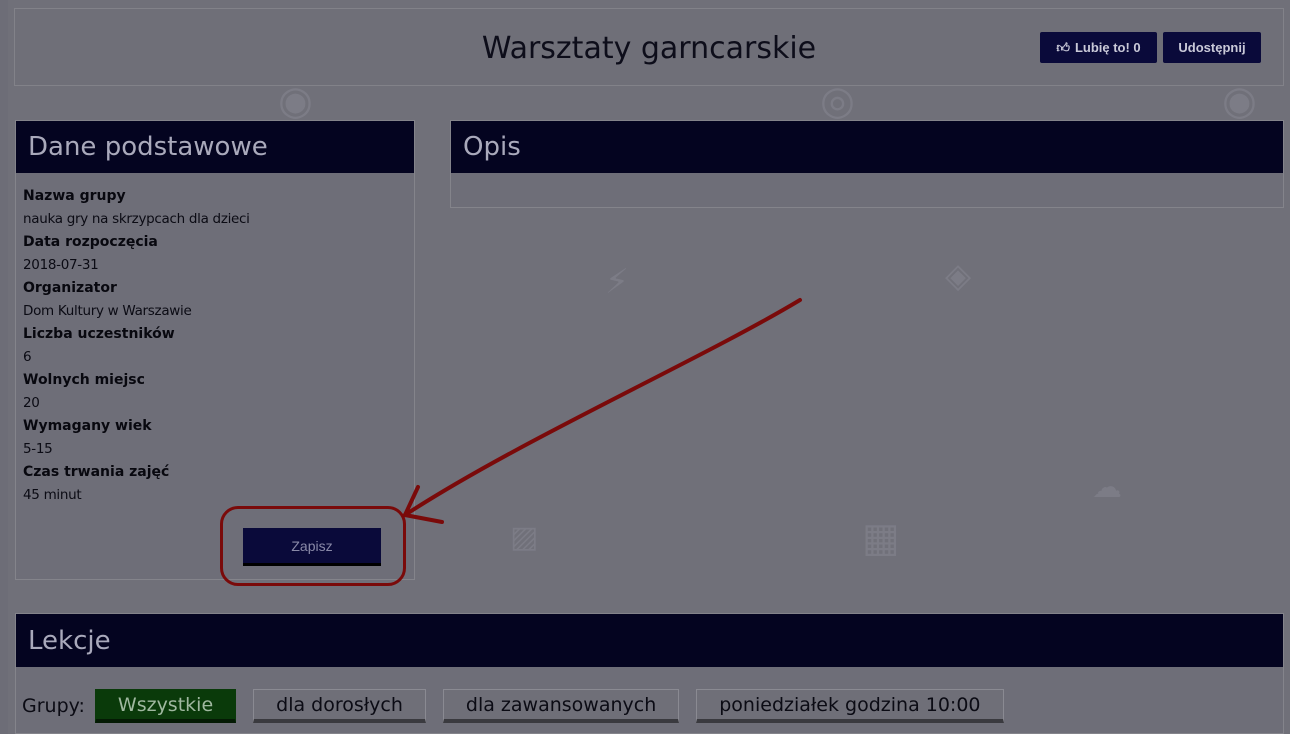  Describe the element at coordinates (602, 411) in the screenshot. I see `annotation-arrow` at that location.